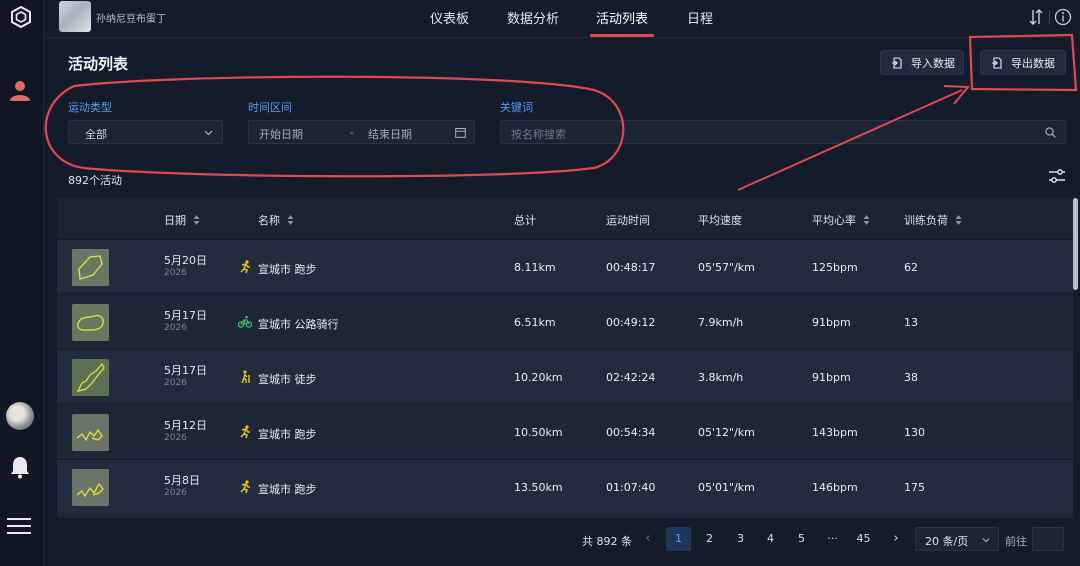 The image size is (1080, 566). I want to click on activity-name: 宣城市 徒步, so click(287, 379).